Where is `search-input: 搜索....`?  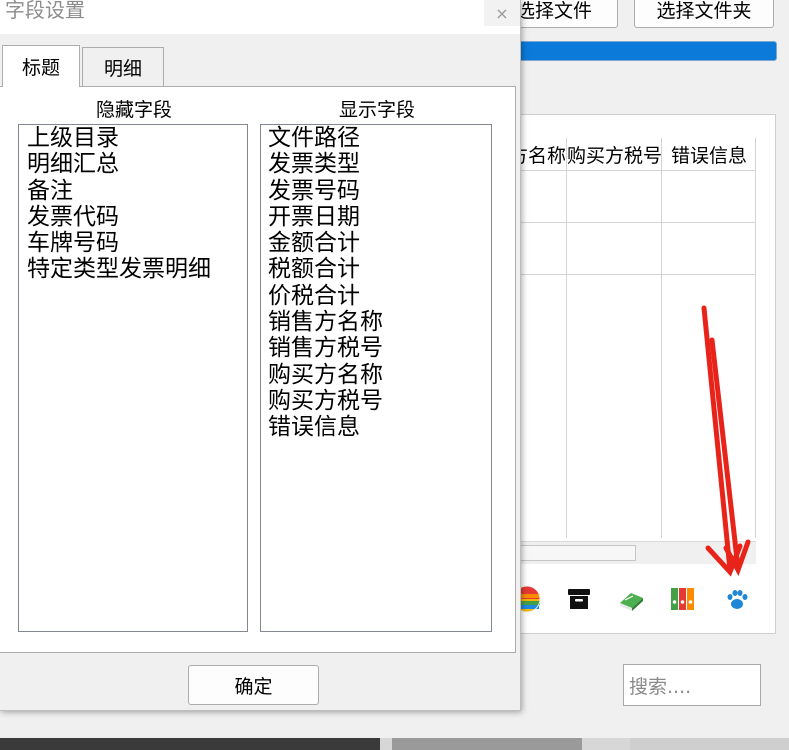 search-input: 搜索.... is located at coordinates (692, 685).